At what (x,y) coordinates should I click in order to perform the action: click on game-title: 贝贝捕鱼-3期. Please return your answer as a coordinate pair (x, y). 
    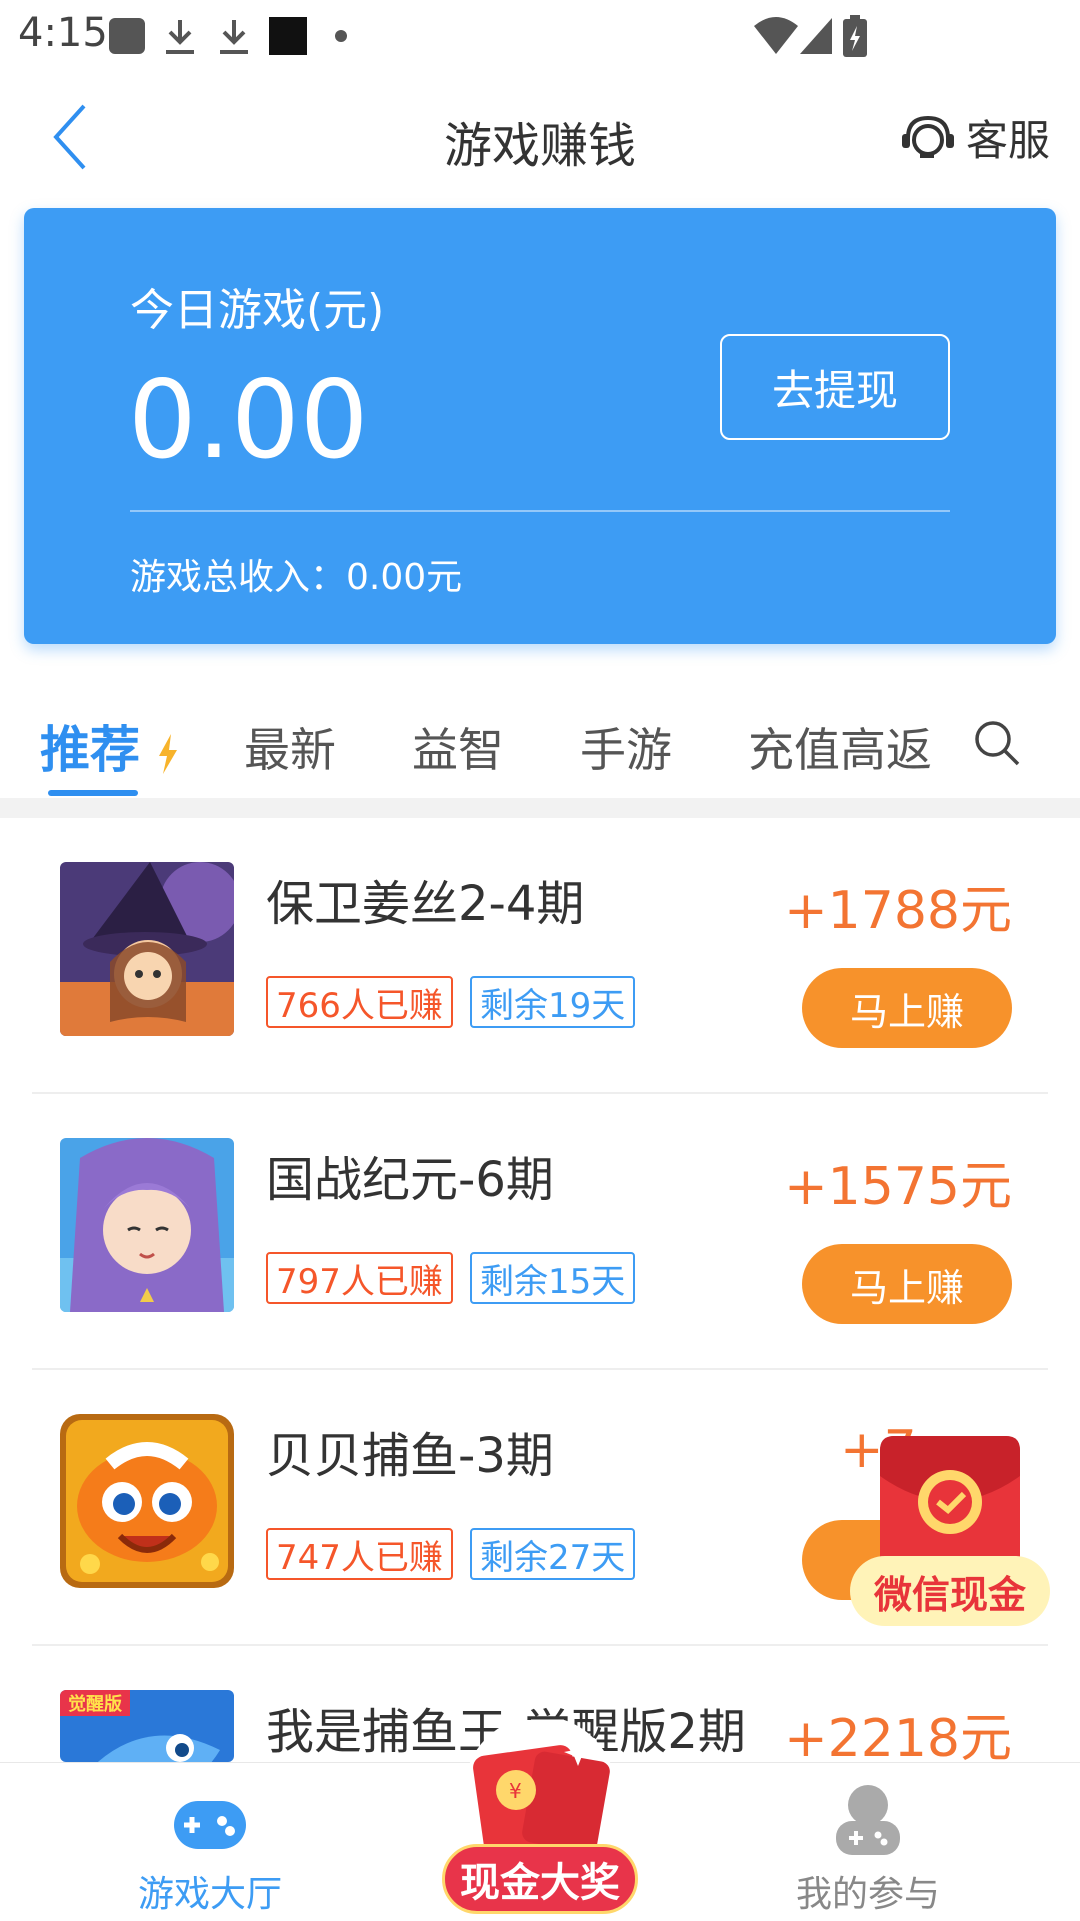
    Looking at the image, I should click on (410, 1456).